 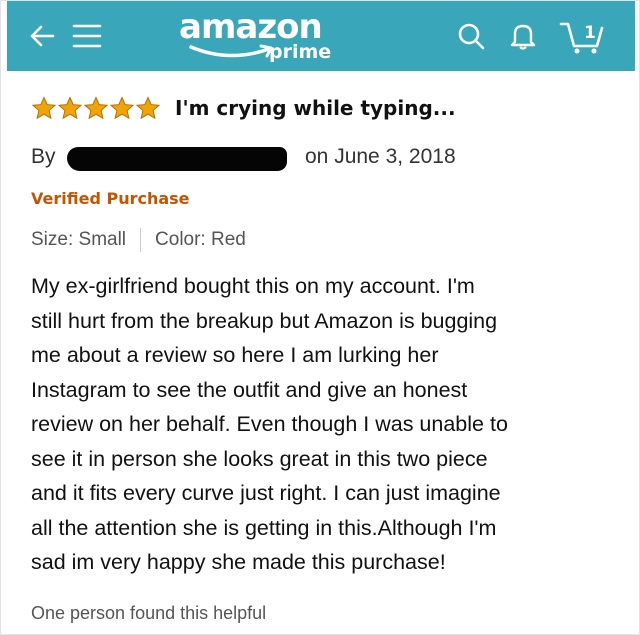 What do you see at coordinates (42, 36) in the screenshot?
I see `back-arrow-icon` at bounding box center [42, 36].